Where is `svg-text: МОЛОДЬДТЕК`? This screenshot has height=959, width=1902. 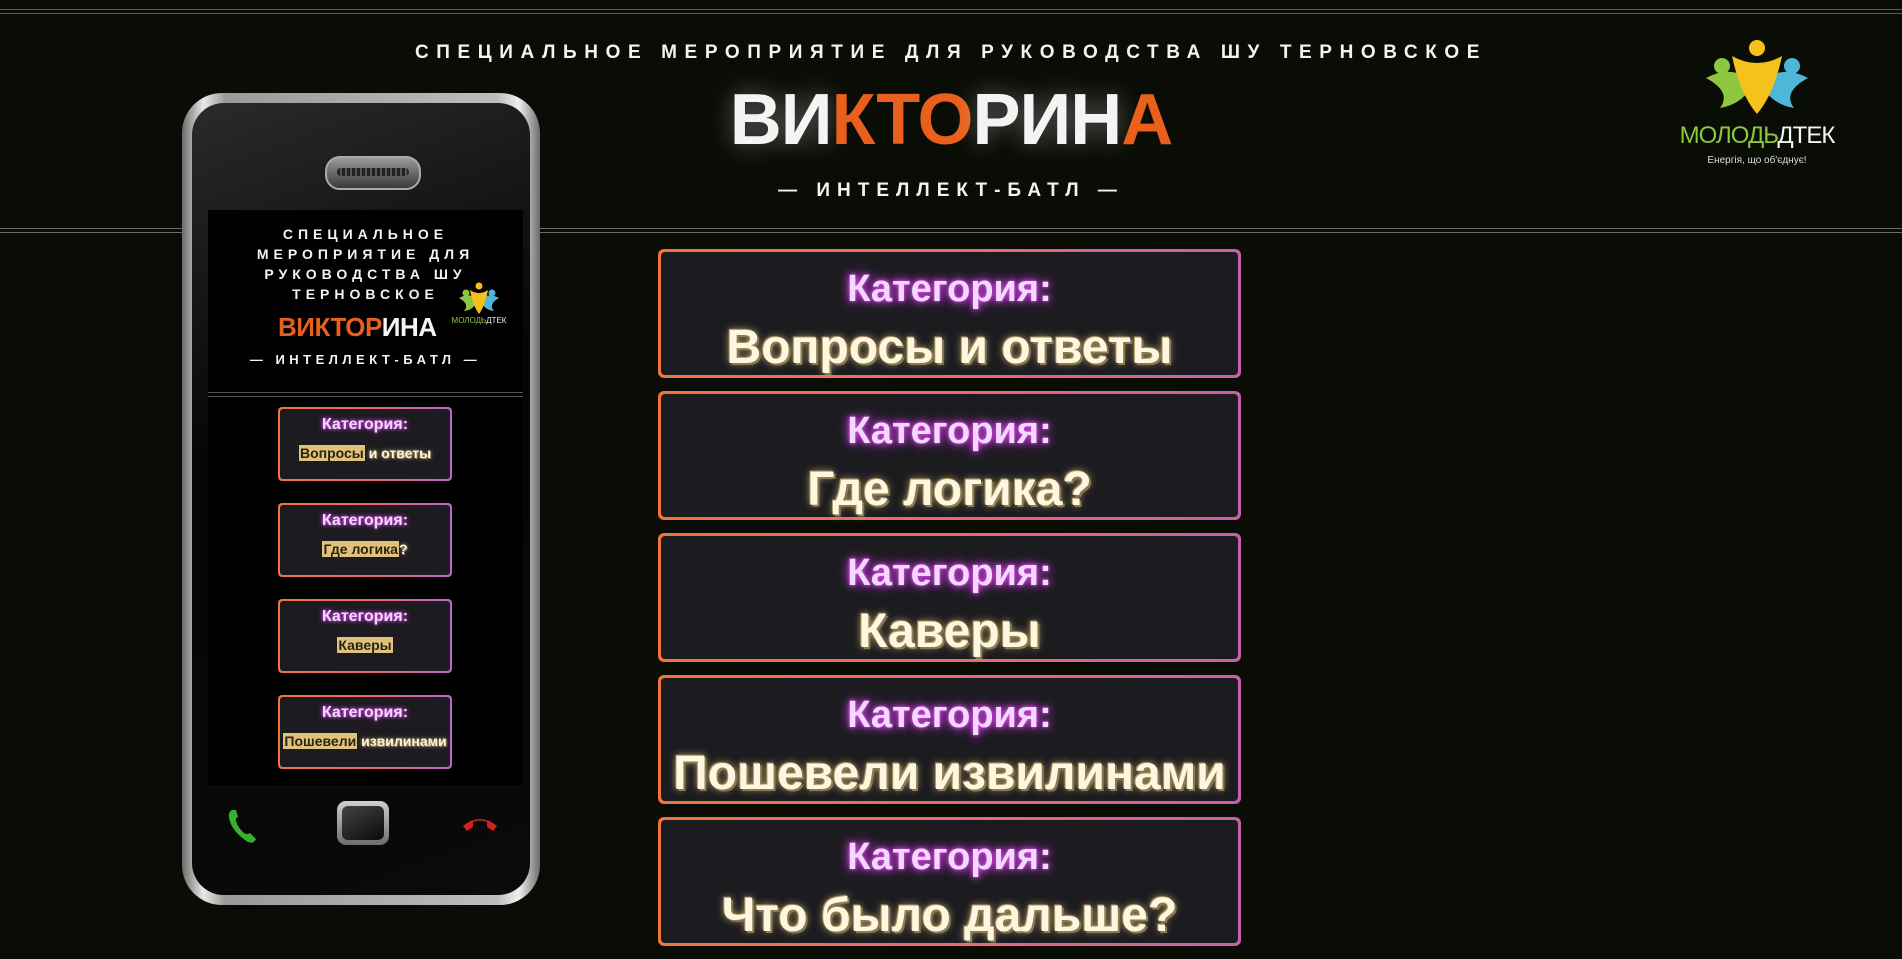 svg-text: МОЛОДЬДТЕК is located at coordinates (479, 320).